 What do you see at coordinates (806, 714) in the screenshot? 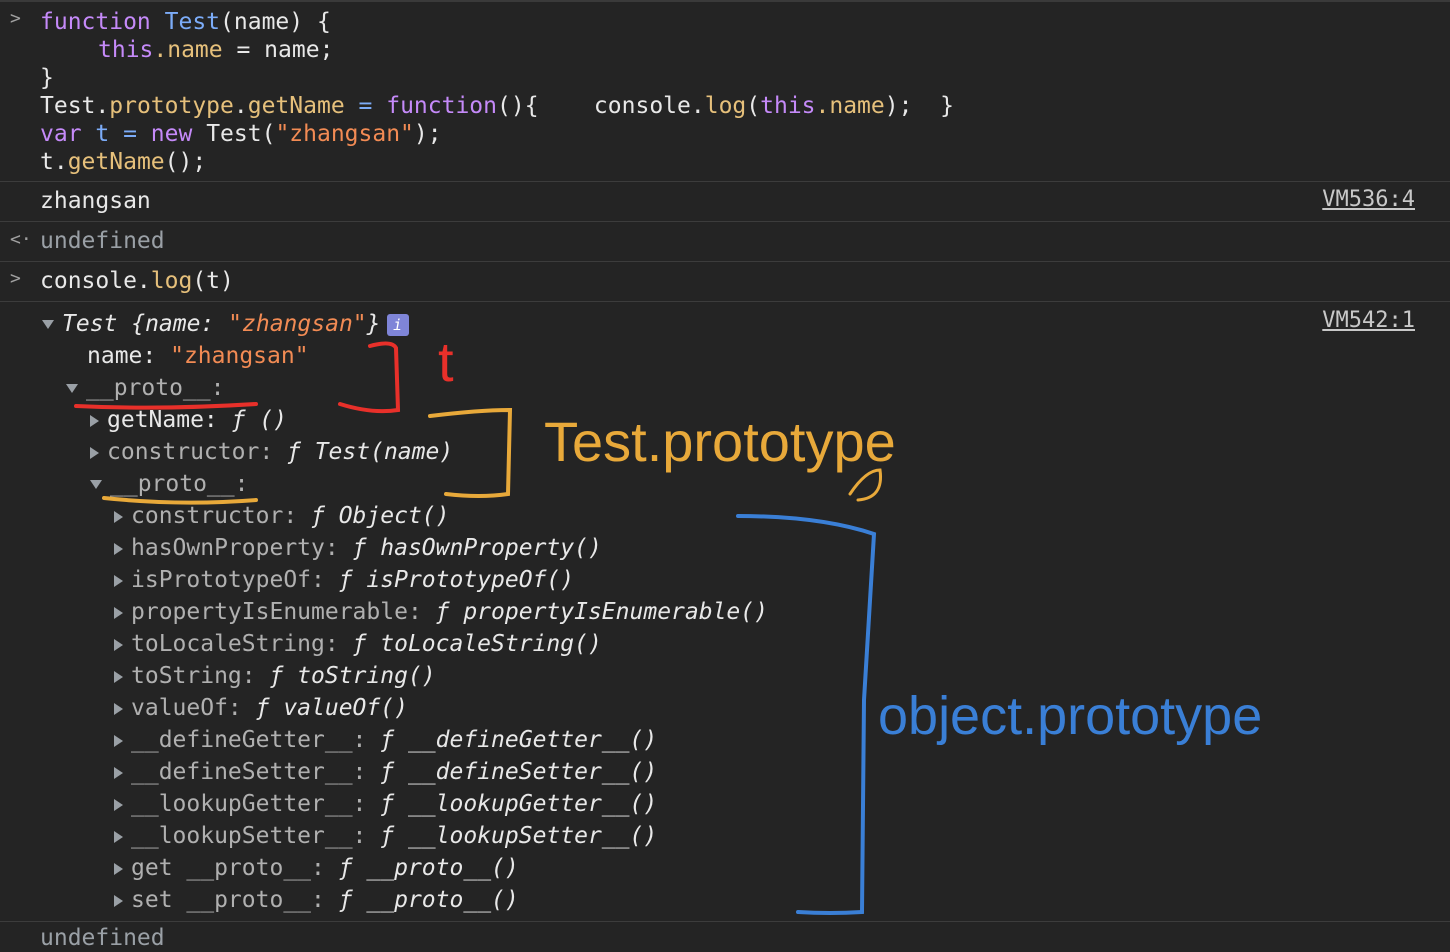
I see `blue-bracket` at bounding box center [806, 714].